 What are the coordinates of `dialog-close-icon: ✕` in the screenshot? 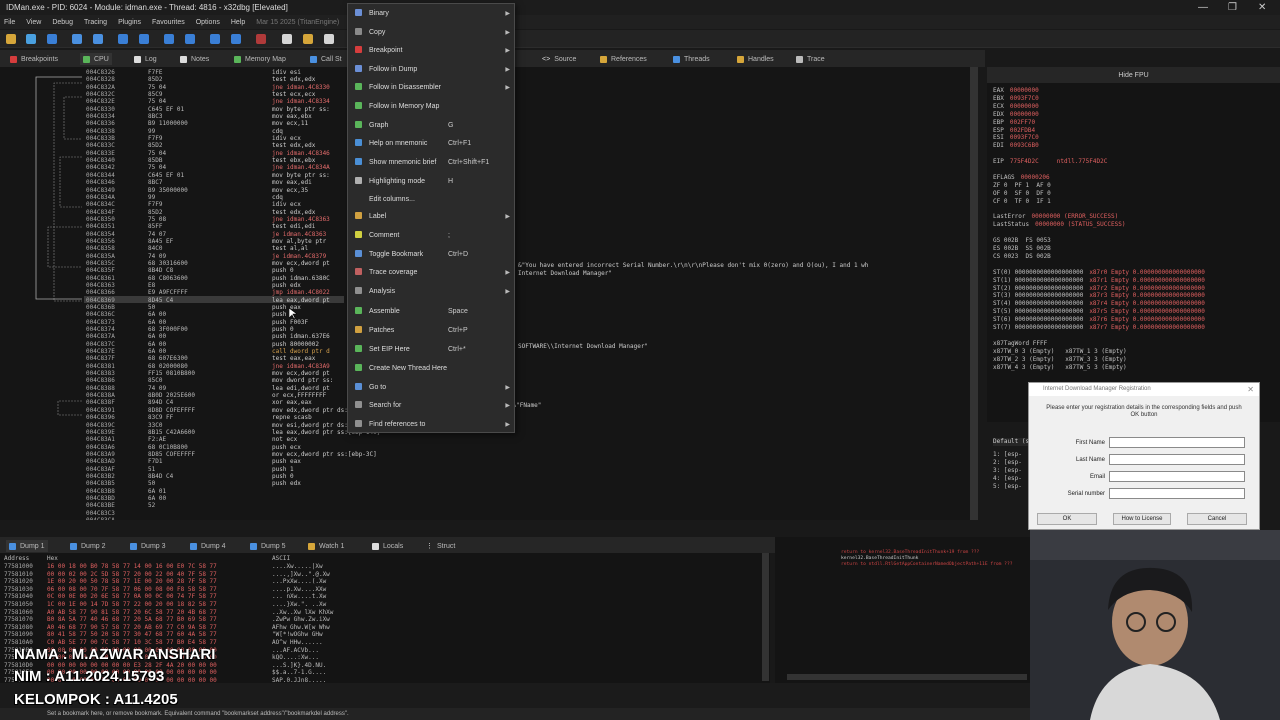 It's located at (1250, 389).